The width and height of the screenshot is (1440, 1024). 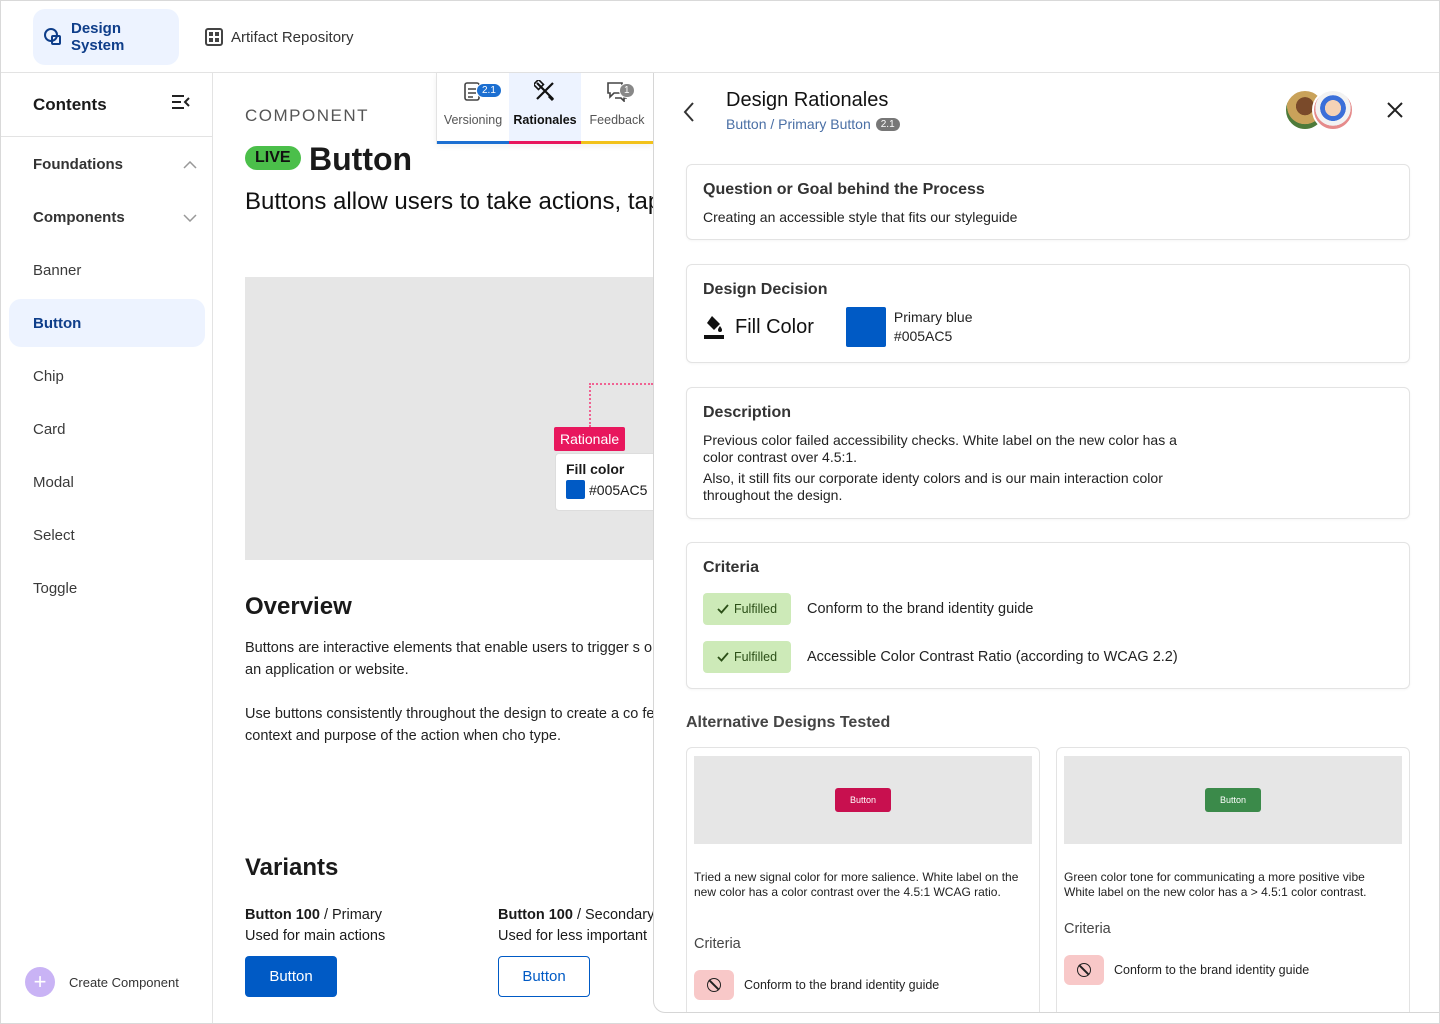 What do you see at coordinates (54, 535) in the screenshot?
I see `sidebar-item-label: Select` at bounding box center [54, 535].